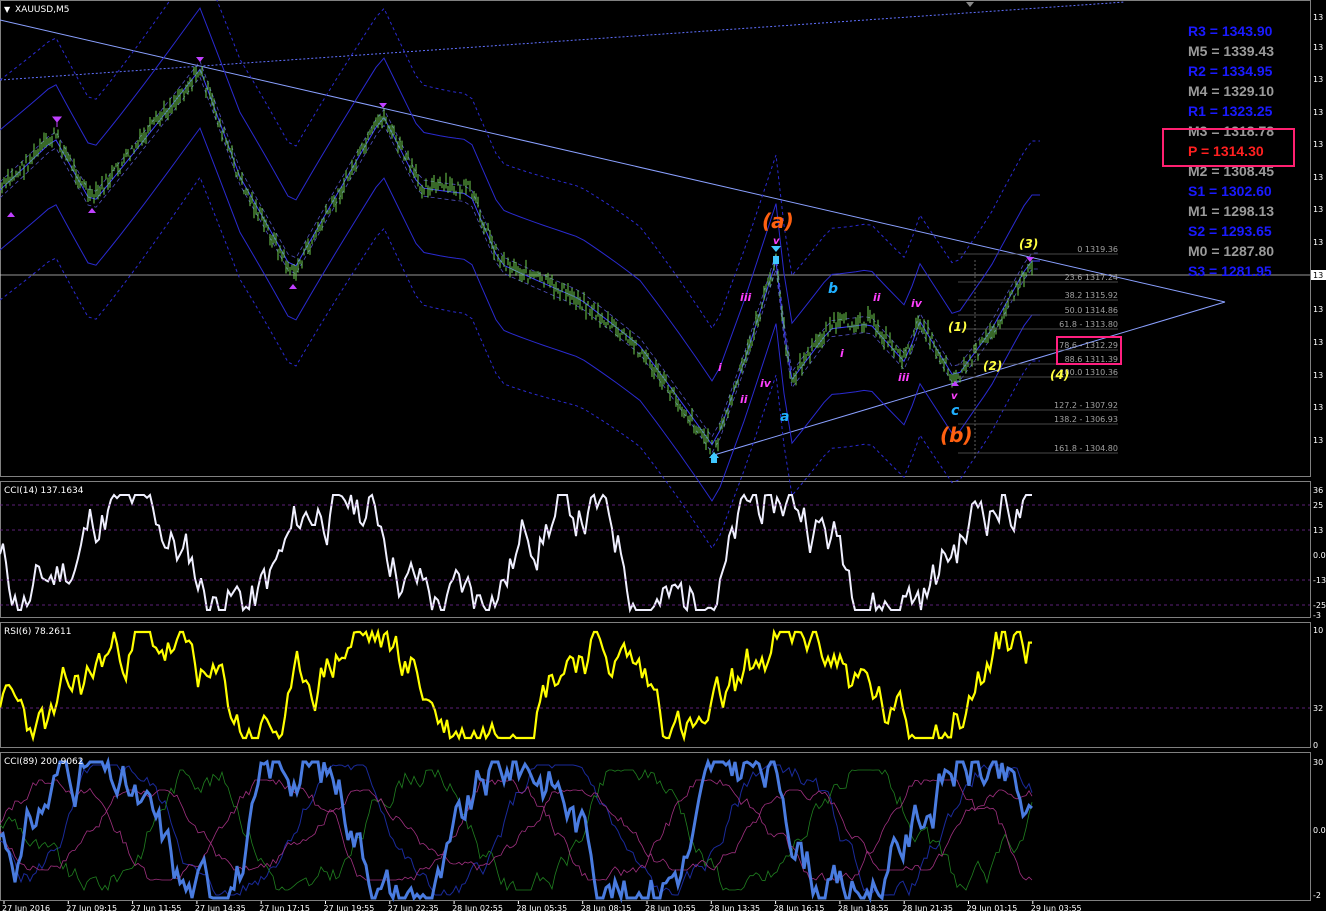 The width and height of the screenshot is (1326, 911). What do you see at coordinates (284, 907) in the screenshot?
I see `time-label: 27 Jun 17:15` at bounding box center [284, 907].